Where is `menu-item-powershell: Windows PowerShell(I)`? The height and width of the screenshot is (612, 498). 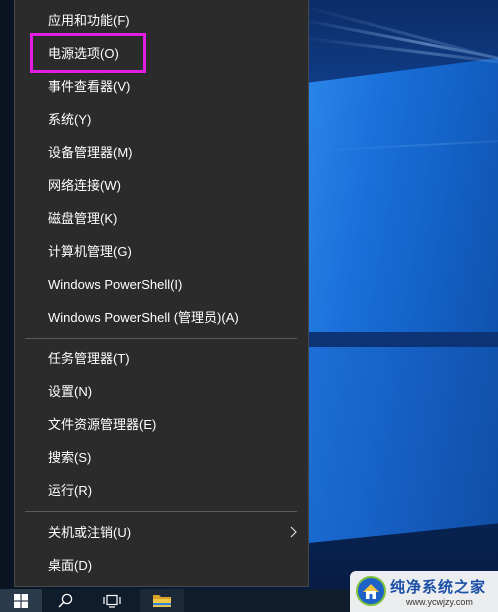
menu-item-powershell: Windows PowerShell(I) is located at coordinates (161, 284).